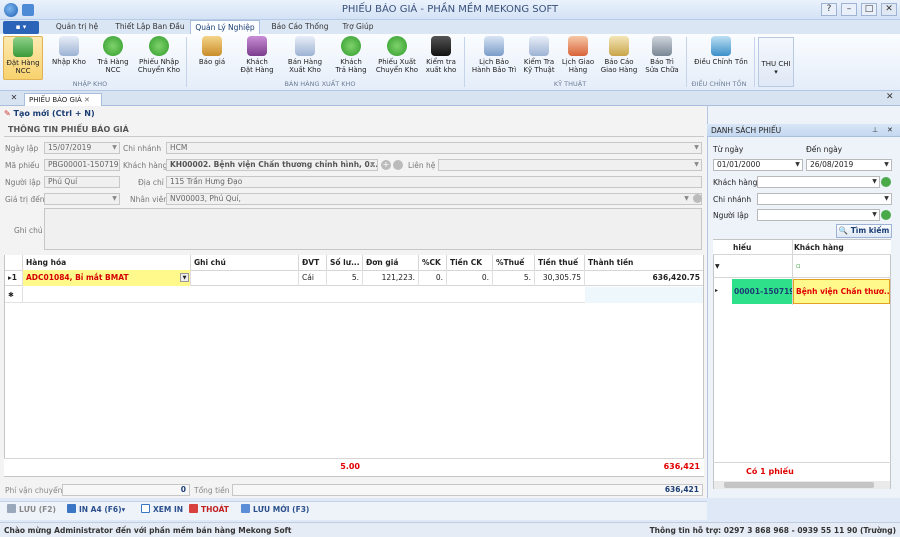 The width and height of the screenshot is (900, 537). Describe the element at coordinates (875, 130) in the screenshot. I see `pin-icon: ⊥` at that location.